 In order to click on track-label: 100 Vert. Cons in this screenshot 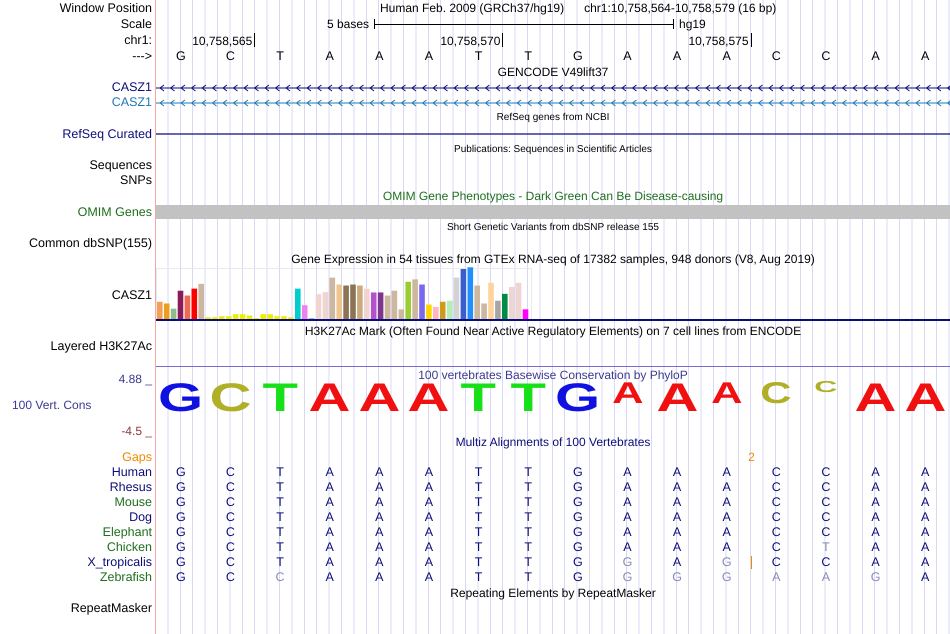, I will do `click(51, 405)`.